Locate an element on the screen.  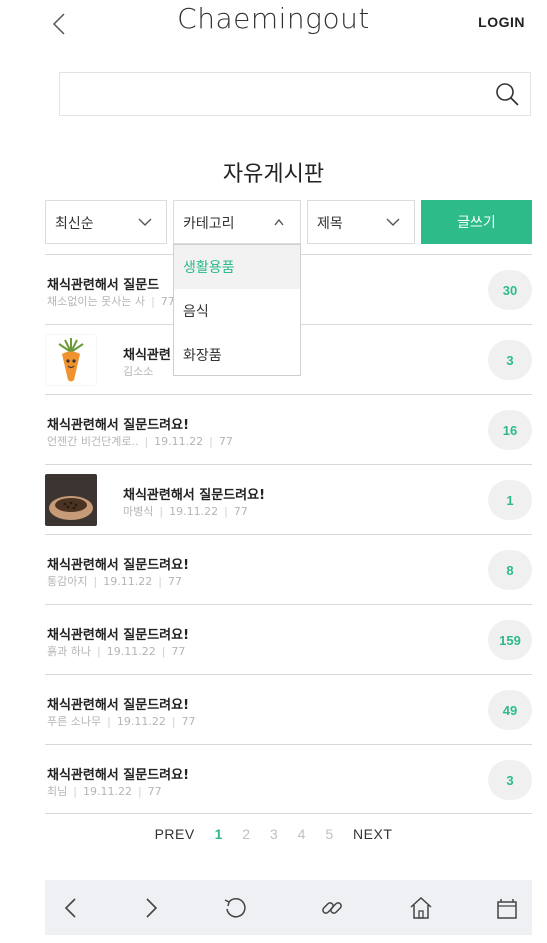
browser-tabs-button is located at coordinates (507, 908).